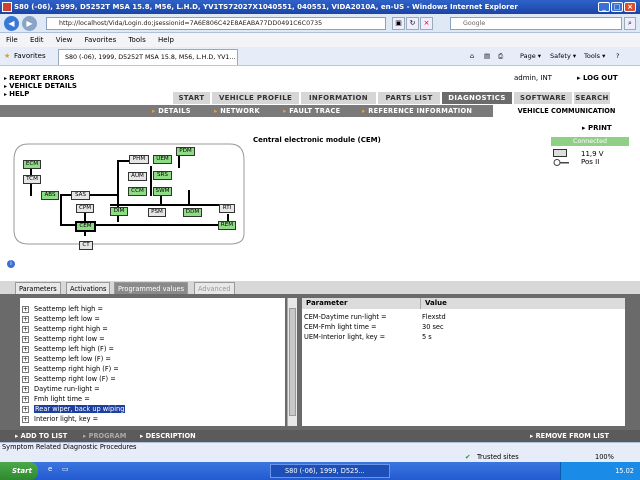 This screenshot has height=480, width=640. Describe the element at coordinates (85, 226) in the screenshot. I see `ecu-cem: CEM` at that location.